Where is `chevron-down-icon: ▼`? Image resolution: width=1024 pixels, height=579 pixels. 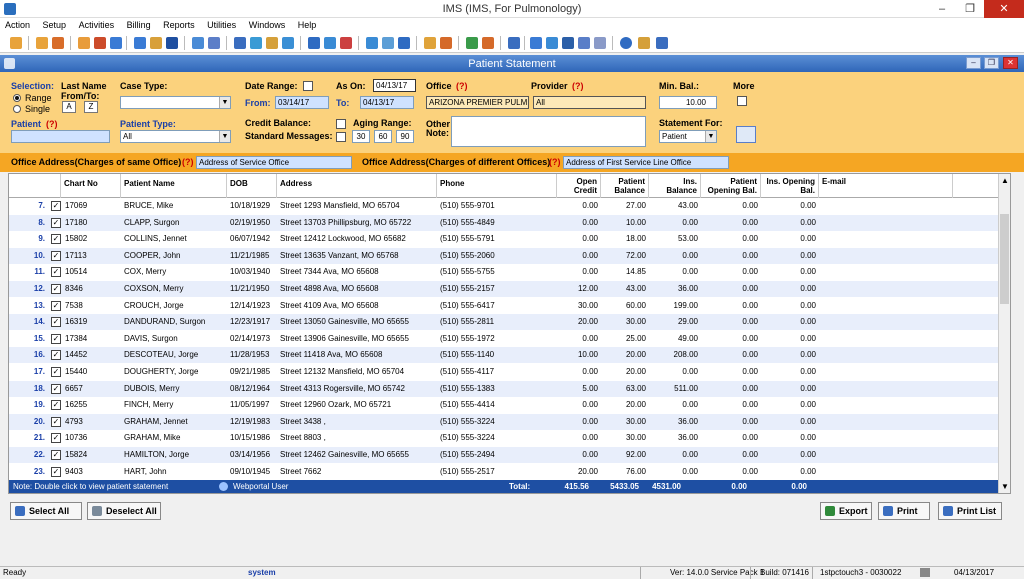
chevron-down-icon: ▼ is located at coordinates (224, 136).